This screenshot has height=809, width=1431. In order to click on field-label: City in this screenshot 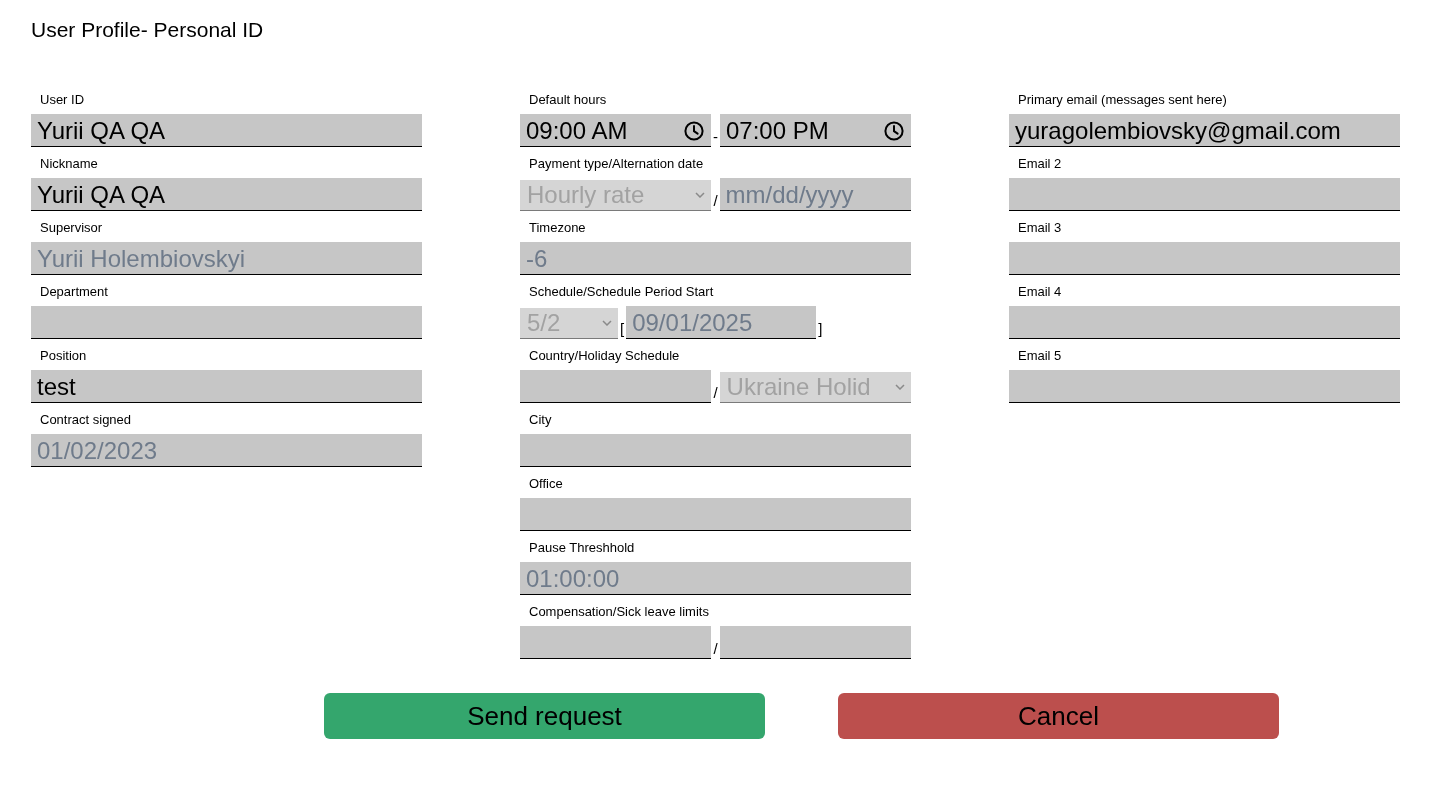, I will do `click(540, 420)`.